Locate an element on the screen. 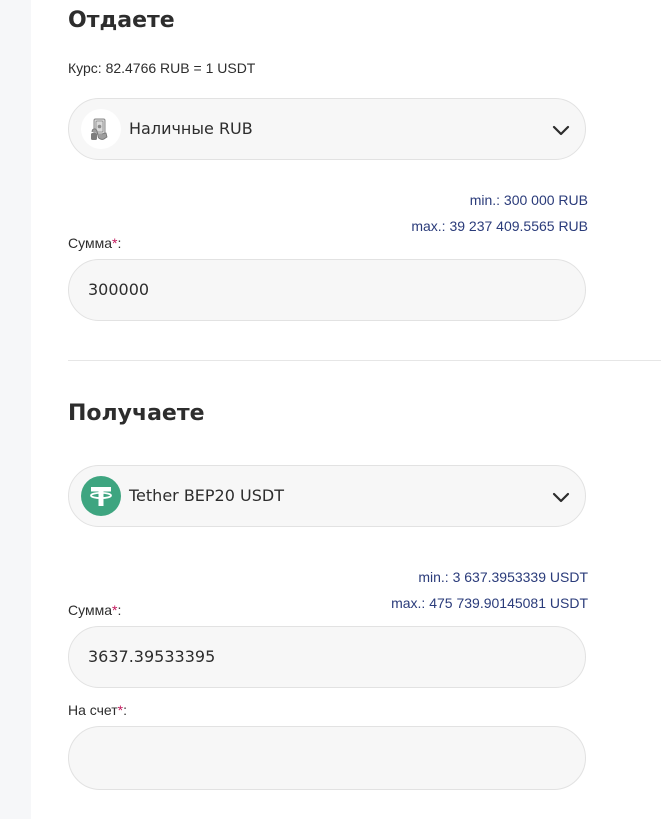 Image resolution: width=661 pixels, height=819 pixels. tether-icon is located at coordinates (101, 496).